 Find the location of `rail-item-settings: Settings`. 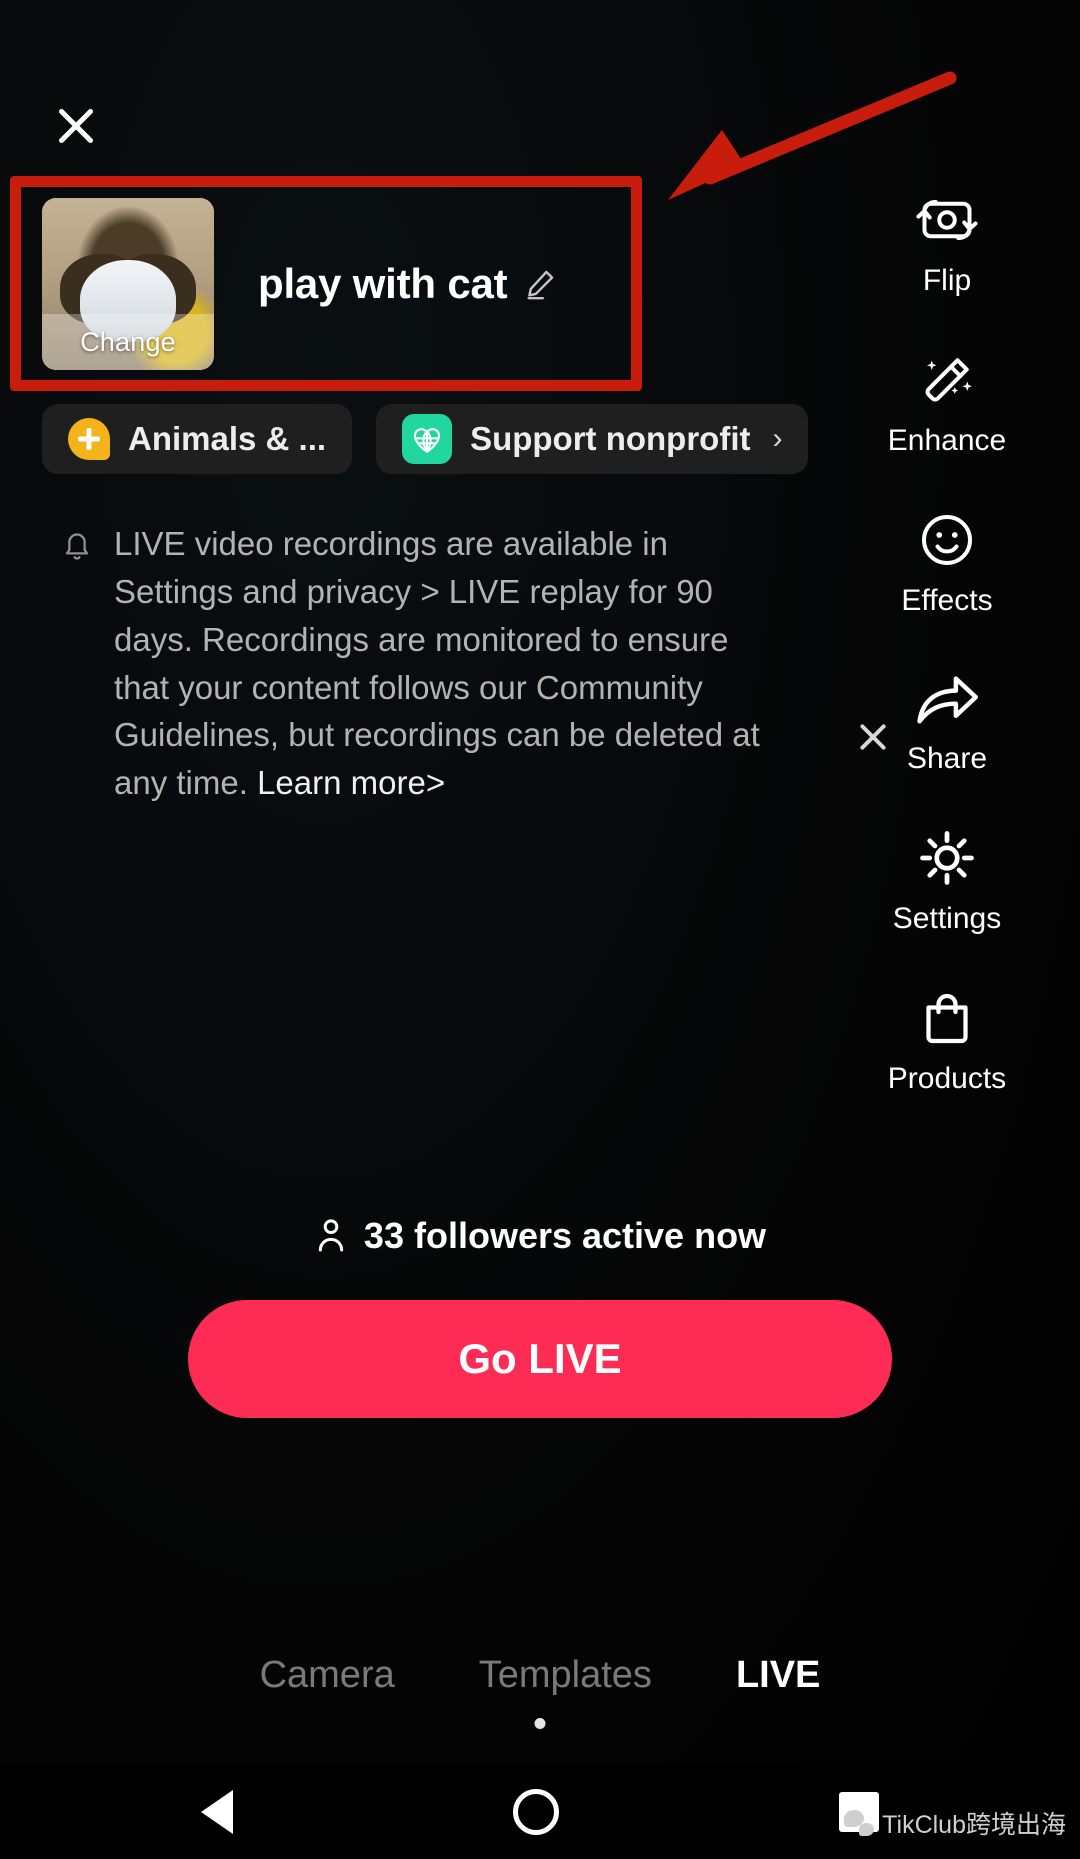

rail-item-settings: Settings is located at coordinates (947, 882).